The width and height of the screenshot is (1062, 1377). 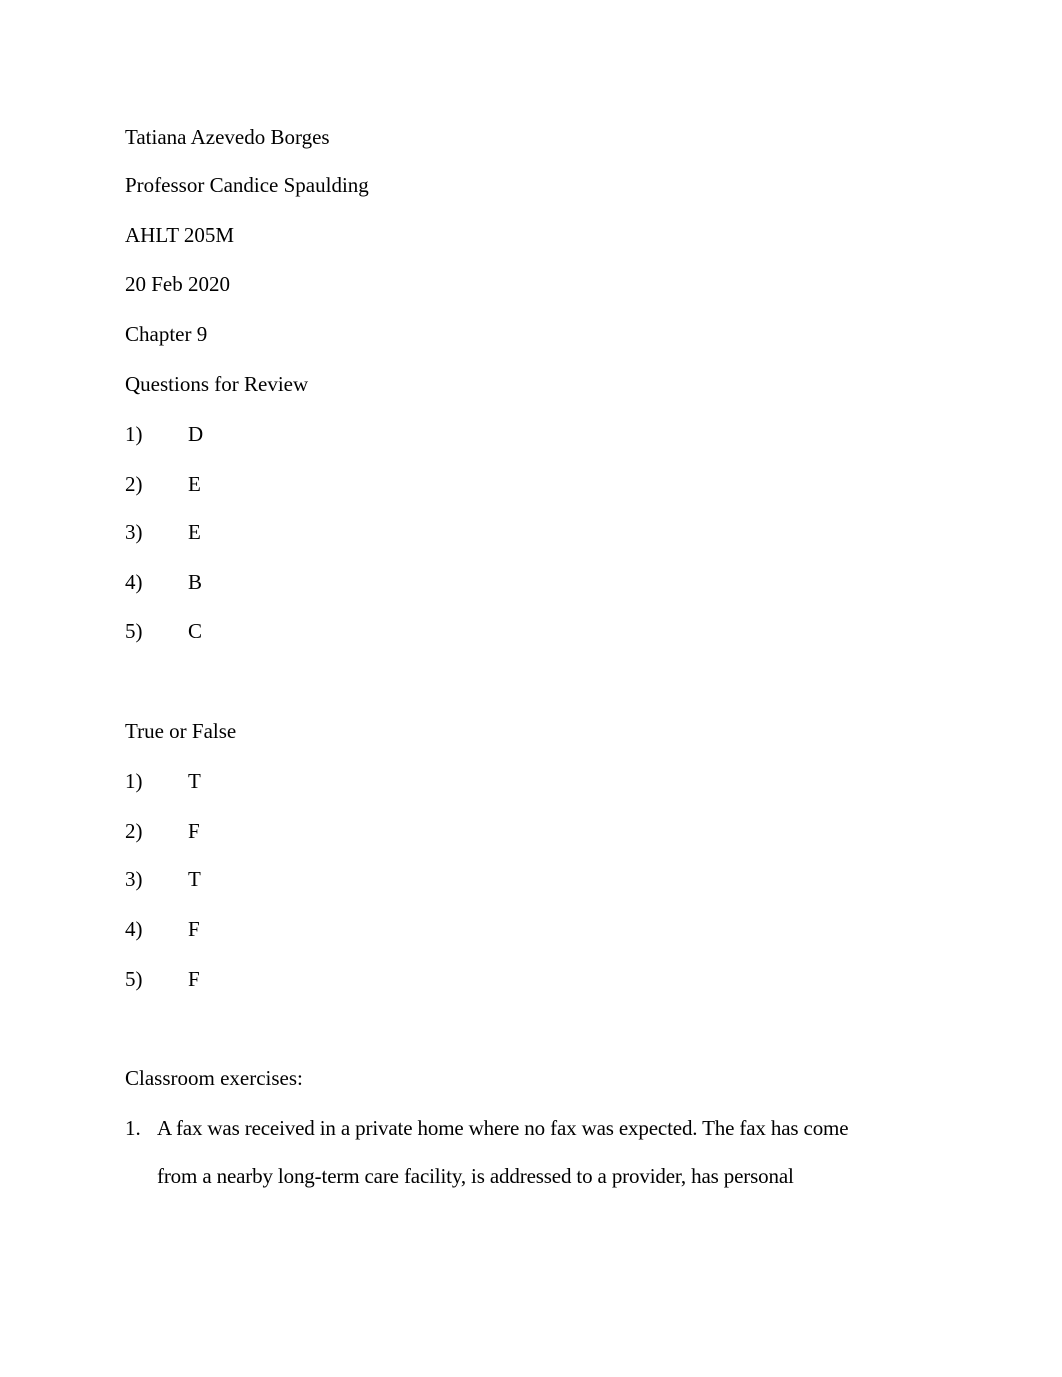 I want to click on item-answer: D, so click(x=196, y=434).